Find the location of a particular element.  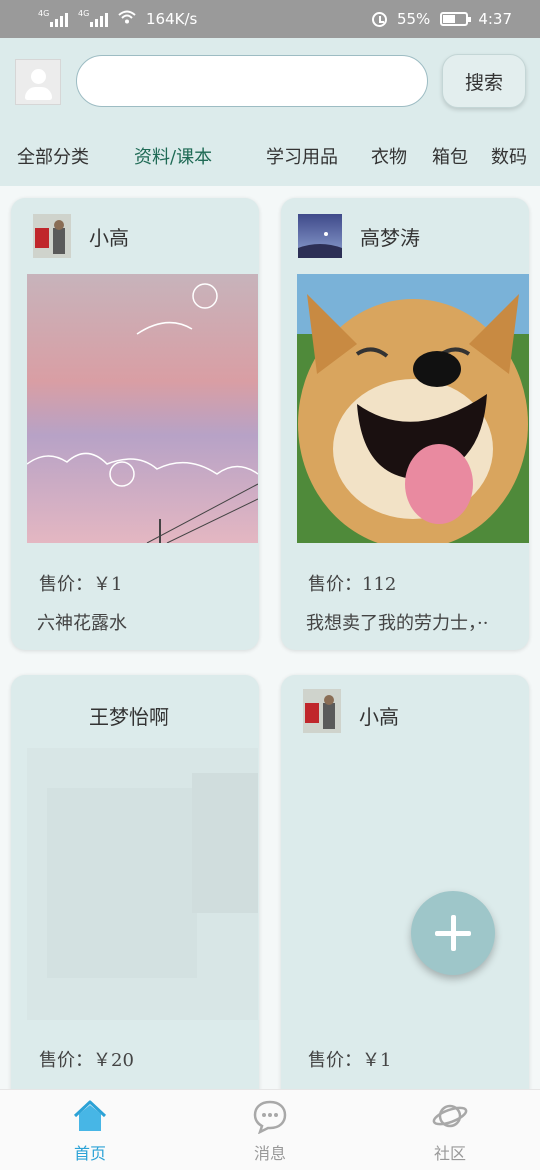

status-left: 4G 4G 164K/s is located at coordinates (118, 18).